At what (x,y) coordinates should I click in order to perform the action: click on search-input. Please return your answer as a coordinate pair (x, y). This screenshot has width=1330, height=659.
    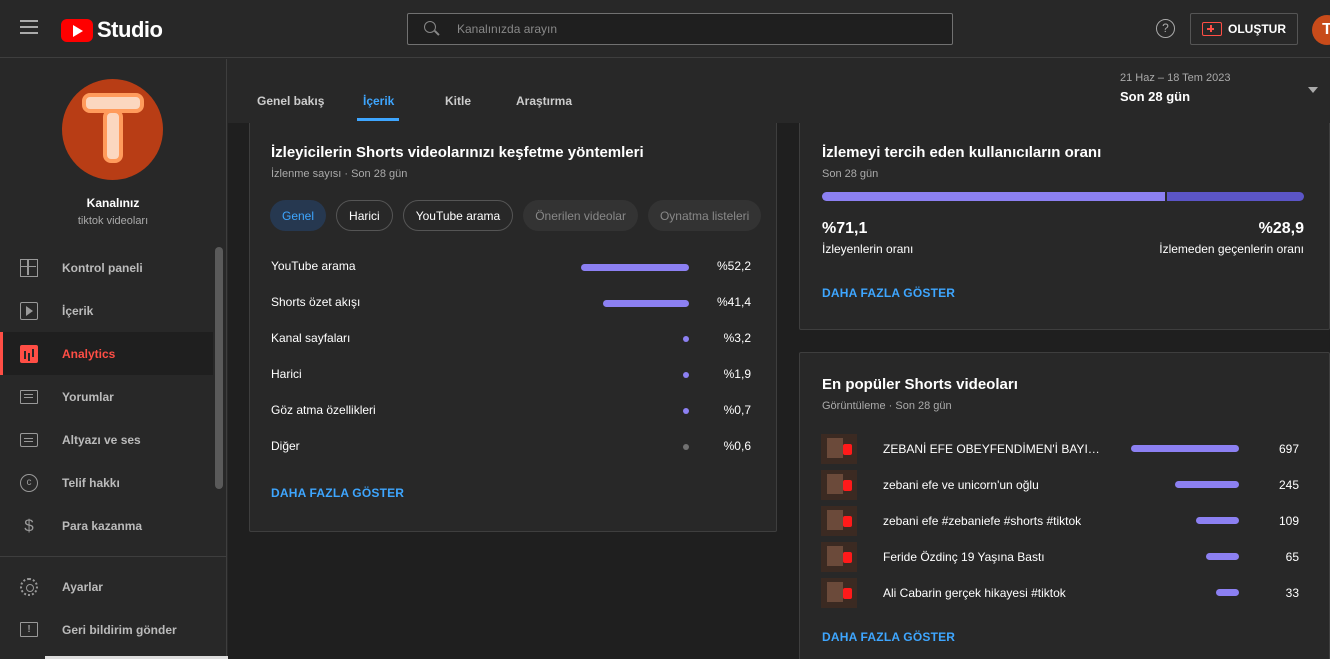
    Looking at the image, I should click on (687, 29).